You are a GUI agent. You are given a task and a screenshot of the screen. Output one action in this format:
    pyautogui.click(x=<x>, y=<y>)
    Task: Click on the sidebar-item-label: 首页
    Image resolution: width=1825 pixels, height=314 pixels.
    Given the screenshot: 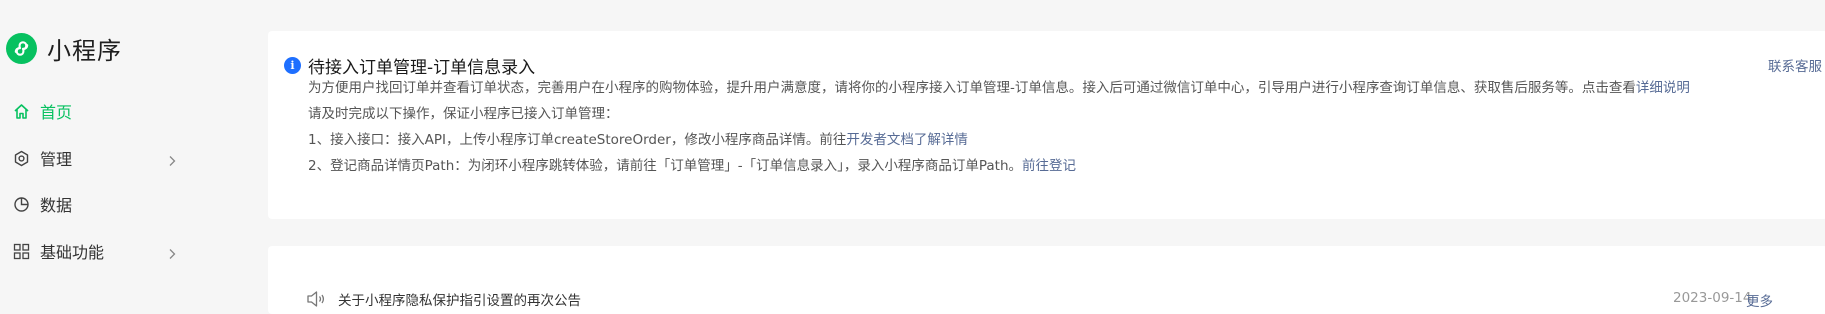 What is the action you would take?
    pyautogui.click(x=56, y=112)
    